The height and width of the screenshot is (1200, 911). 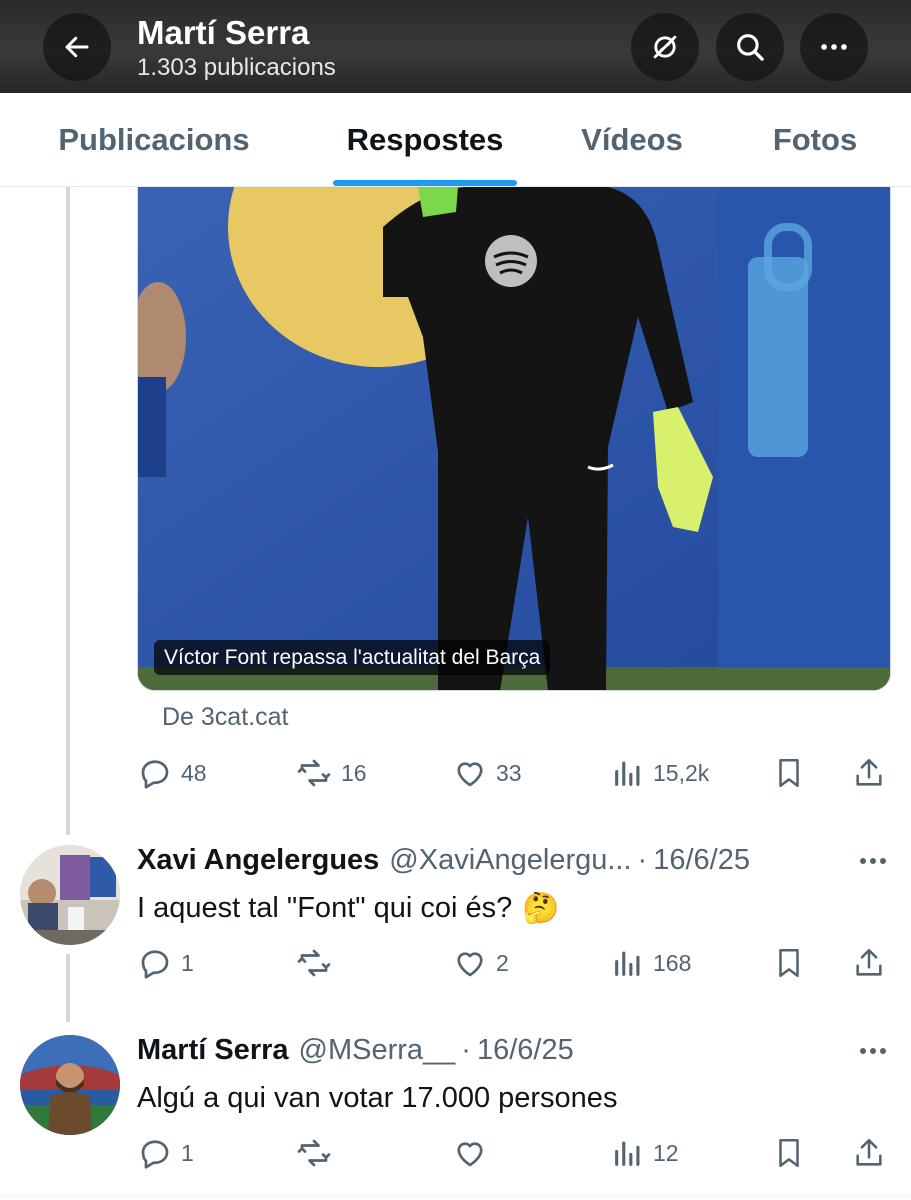 I want to click on reply-button: 48, so click(x=172, y=773).